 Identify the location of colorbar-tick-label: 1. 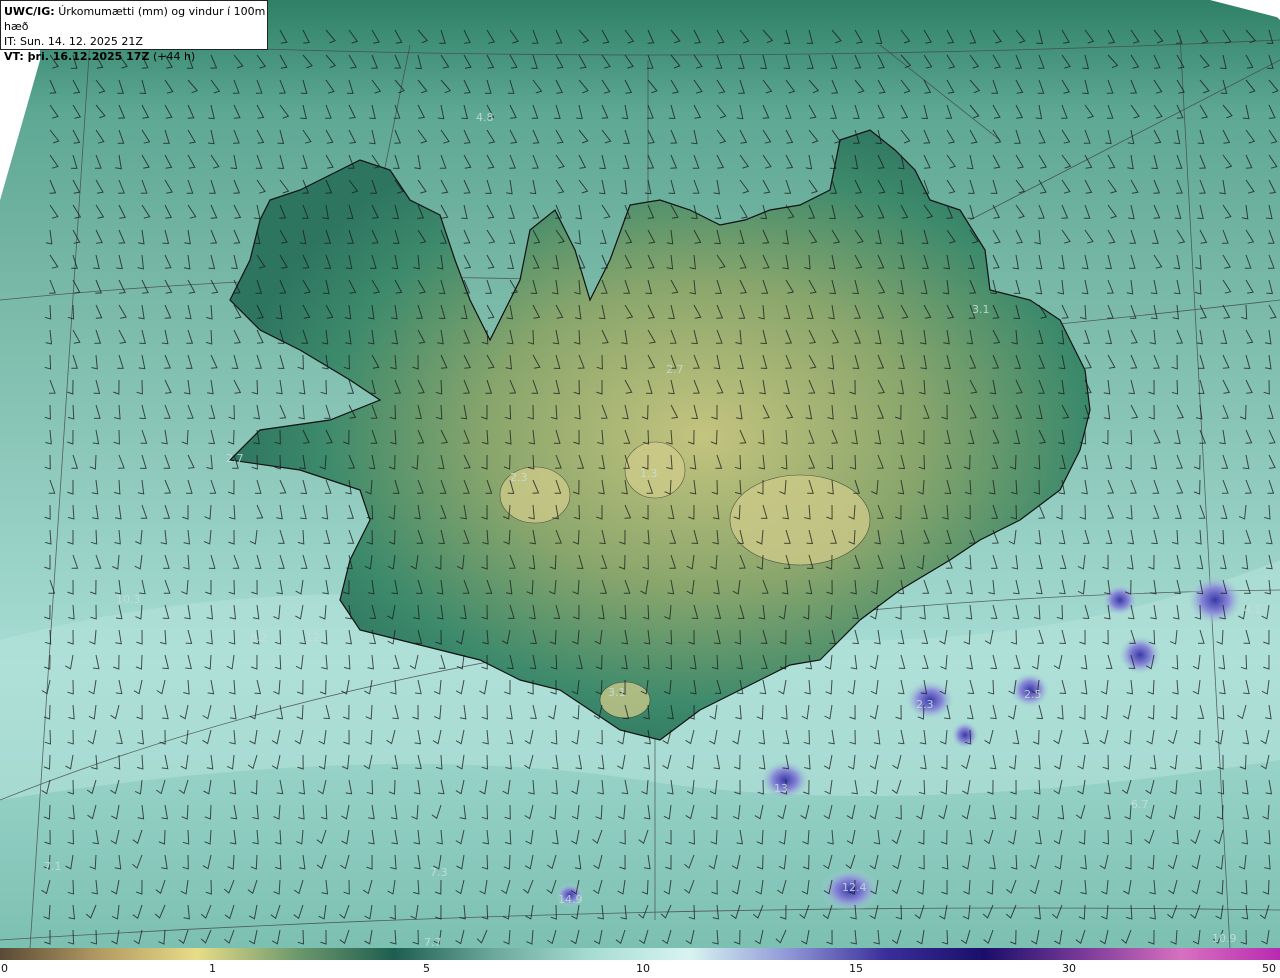
(212, 968).